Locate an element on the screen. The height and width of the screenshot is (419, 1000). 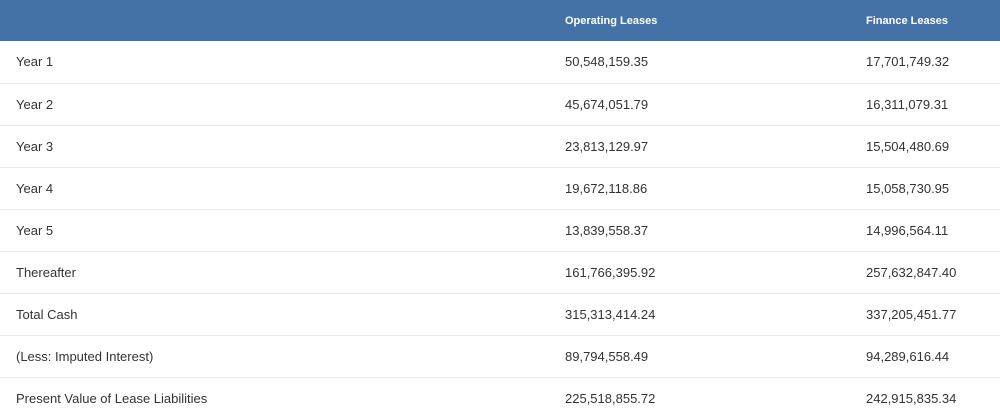
finance-value: 337,205,451.77 is located at coordinates (911, 314).